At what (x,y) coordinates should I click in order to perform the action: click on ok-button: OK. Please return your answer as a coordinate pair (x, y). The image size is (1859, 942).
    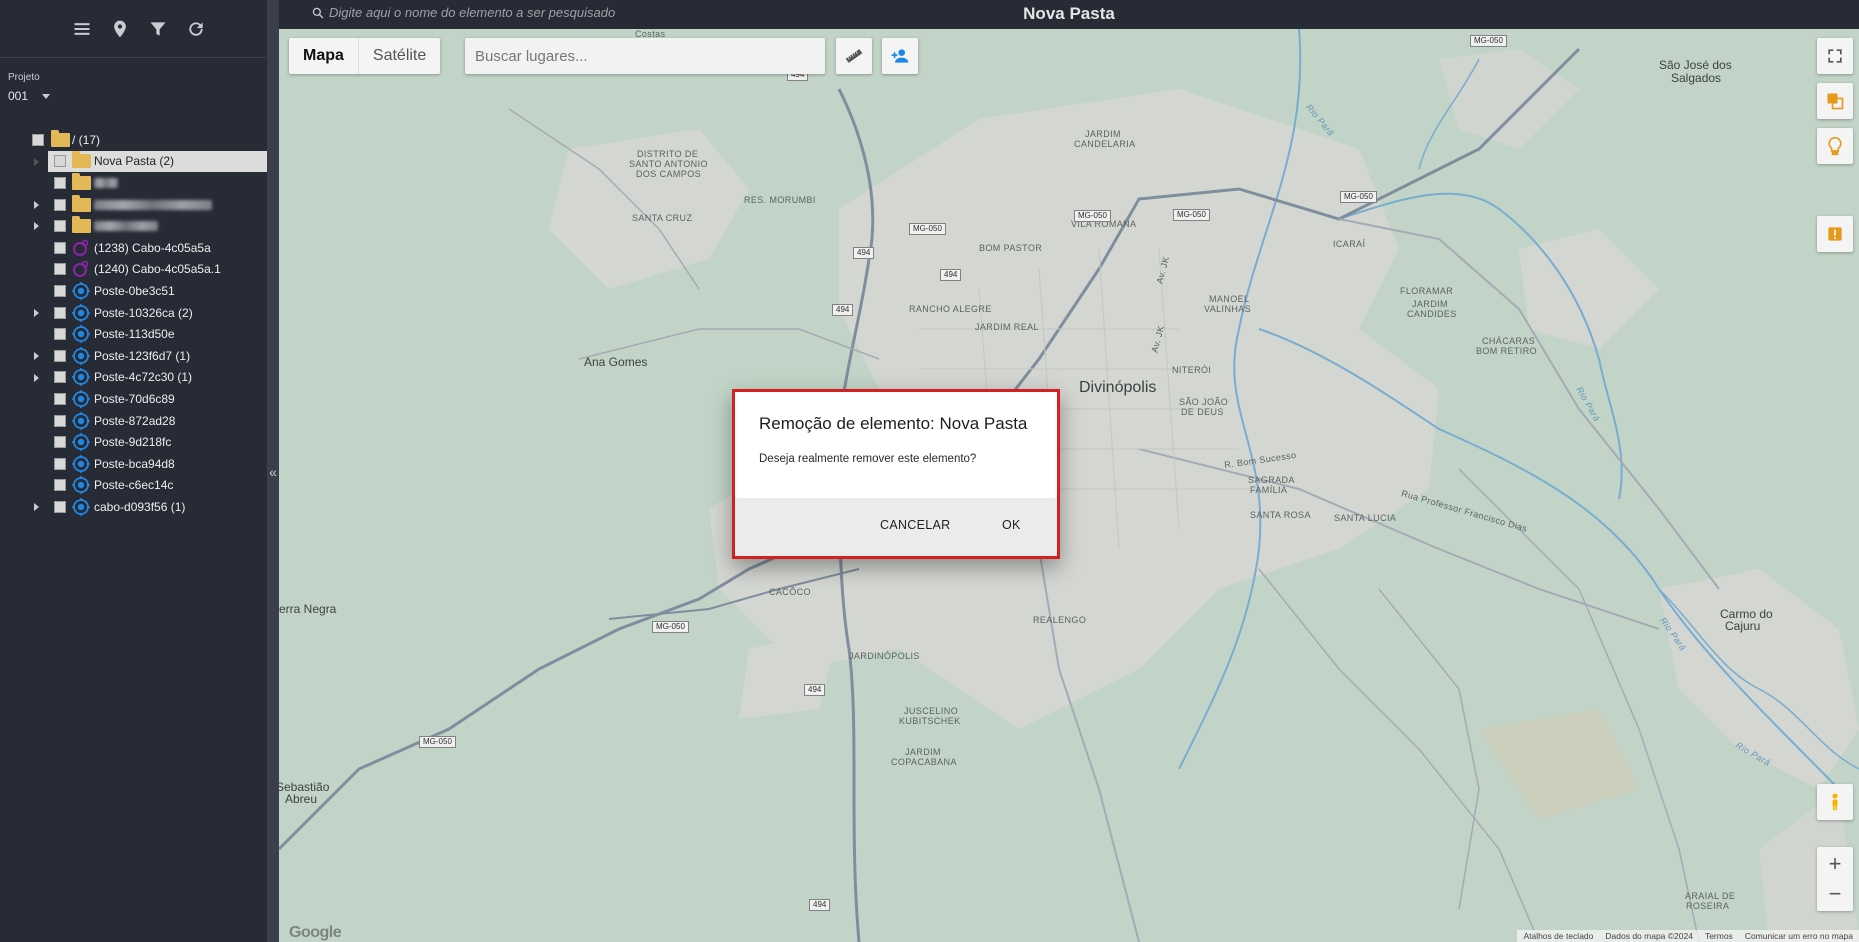
    Looking at the image, I should click on (1011, 525).